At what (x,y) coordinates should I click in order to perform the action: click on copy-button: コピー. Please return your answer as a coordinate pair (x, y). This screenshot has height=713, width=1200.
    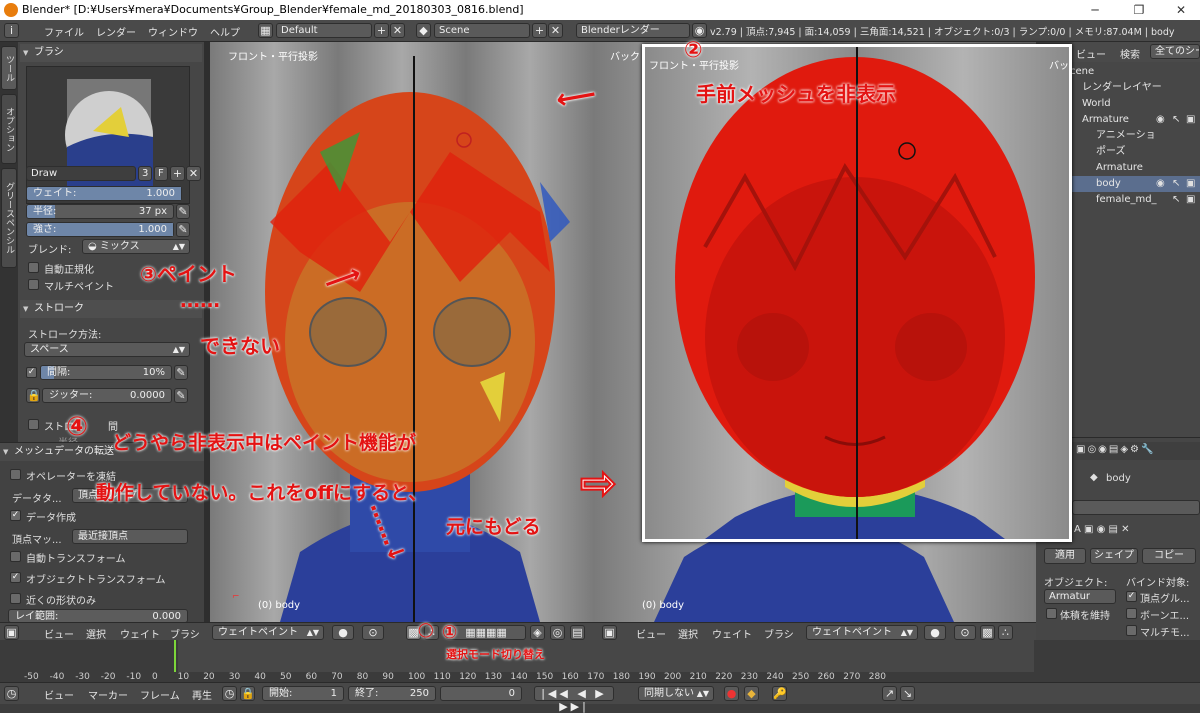
    Looking at the image, I should click on (1169, 556).